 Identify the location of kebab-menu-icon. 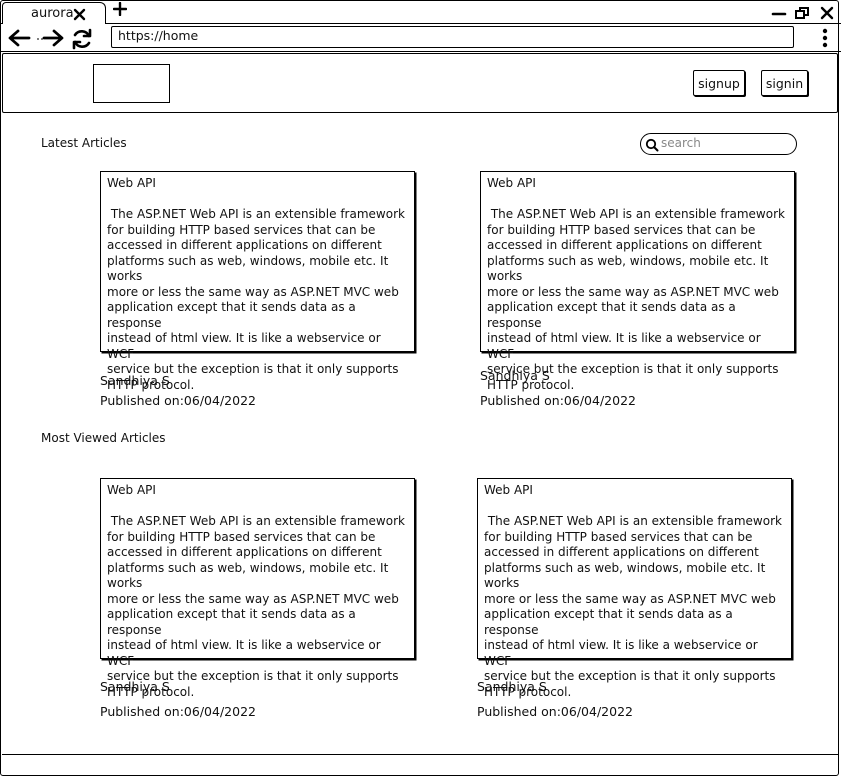
(825, 40).